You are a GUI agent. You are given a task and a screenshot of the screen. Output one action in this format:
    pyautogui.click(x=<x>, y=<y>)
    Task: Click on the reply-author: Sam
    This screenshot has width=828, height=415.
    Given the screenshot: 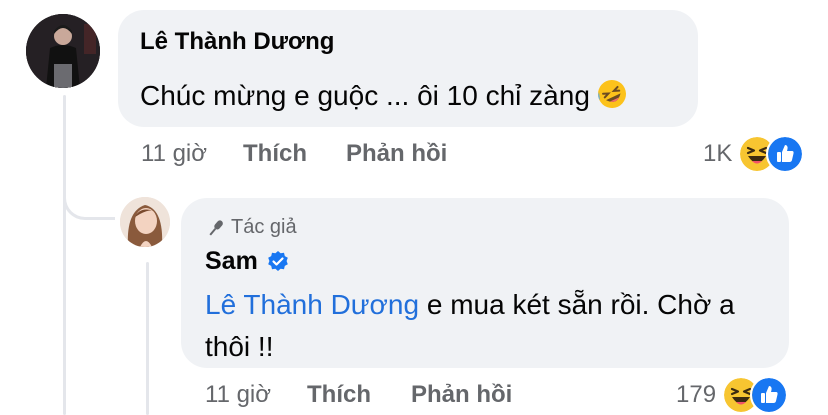 What is the action you would take?
    pyautogui.click(x=231, y=261)
    